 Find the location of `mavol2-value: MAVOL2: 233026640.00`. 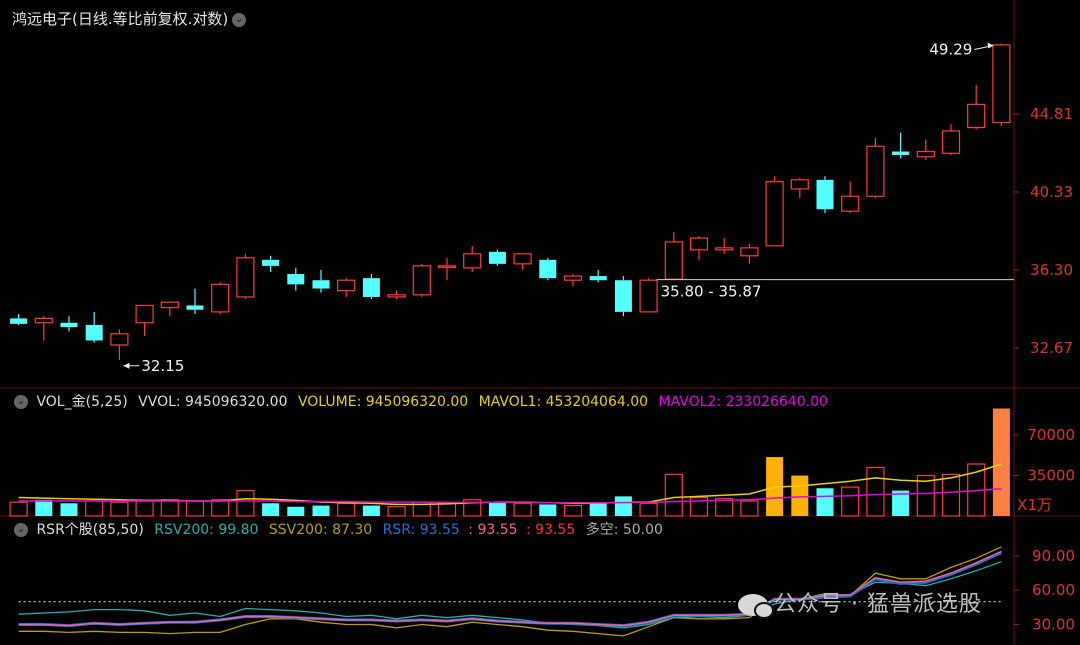

mavol2-value: MAVOL2: 233026640.00 is located at coordinates (743, 402).